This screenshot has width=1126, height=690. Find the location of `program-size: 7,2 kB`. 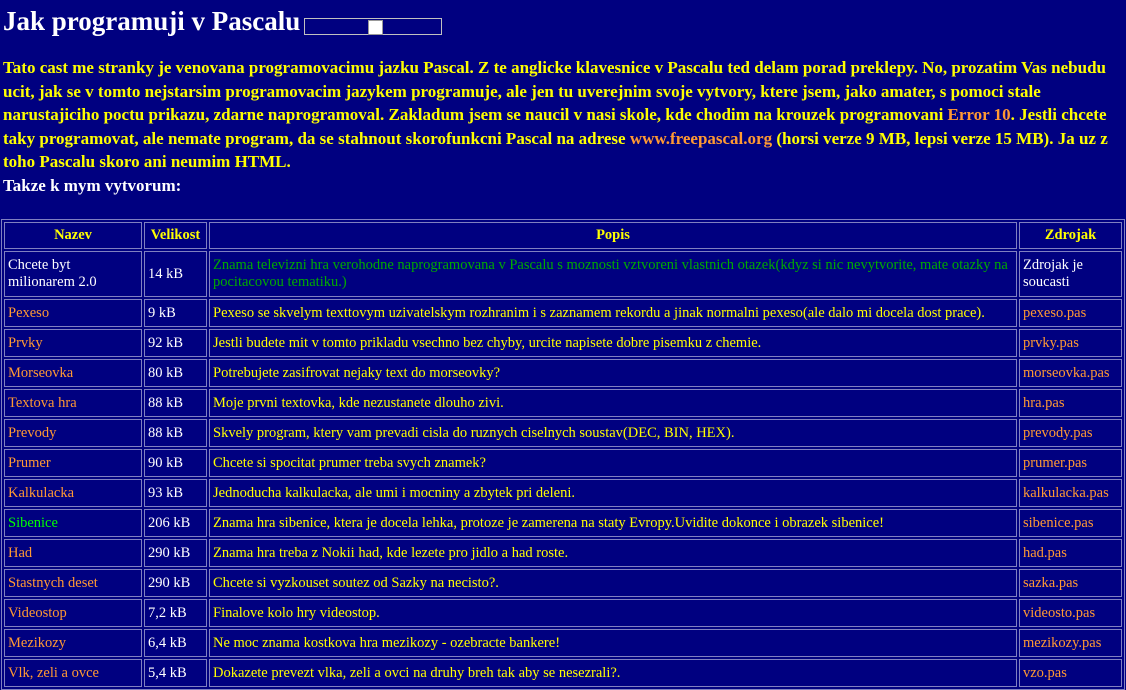

program-size: 7,2 kB is located at coordinates (175, 613).